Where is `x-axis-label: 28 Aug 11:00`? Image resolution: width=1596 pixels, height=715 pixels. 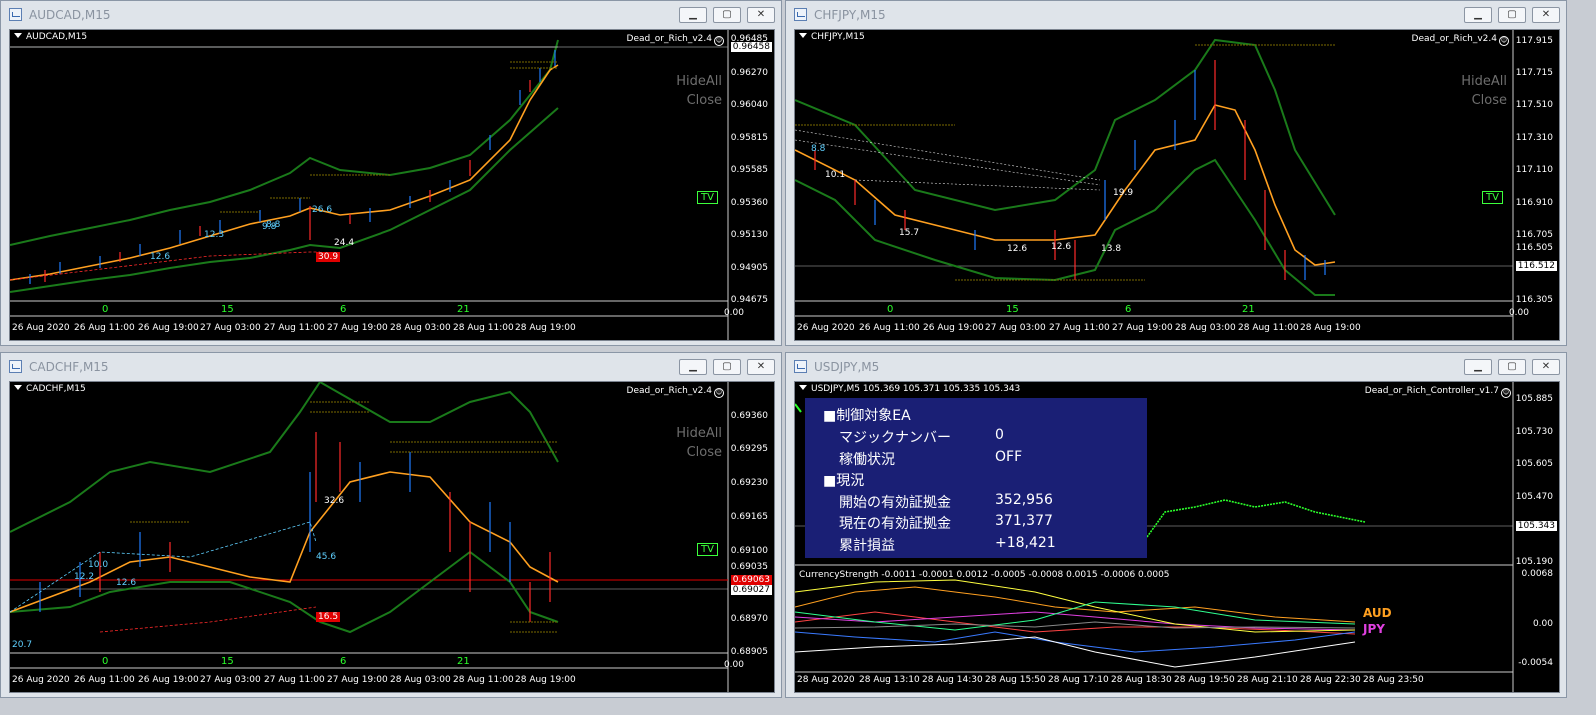
x-axis-label: 28 Aug 11:00 is located at coordinates (483, 680).